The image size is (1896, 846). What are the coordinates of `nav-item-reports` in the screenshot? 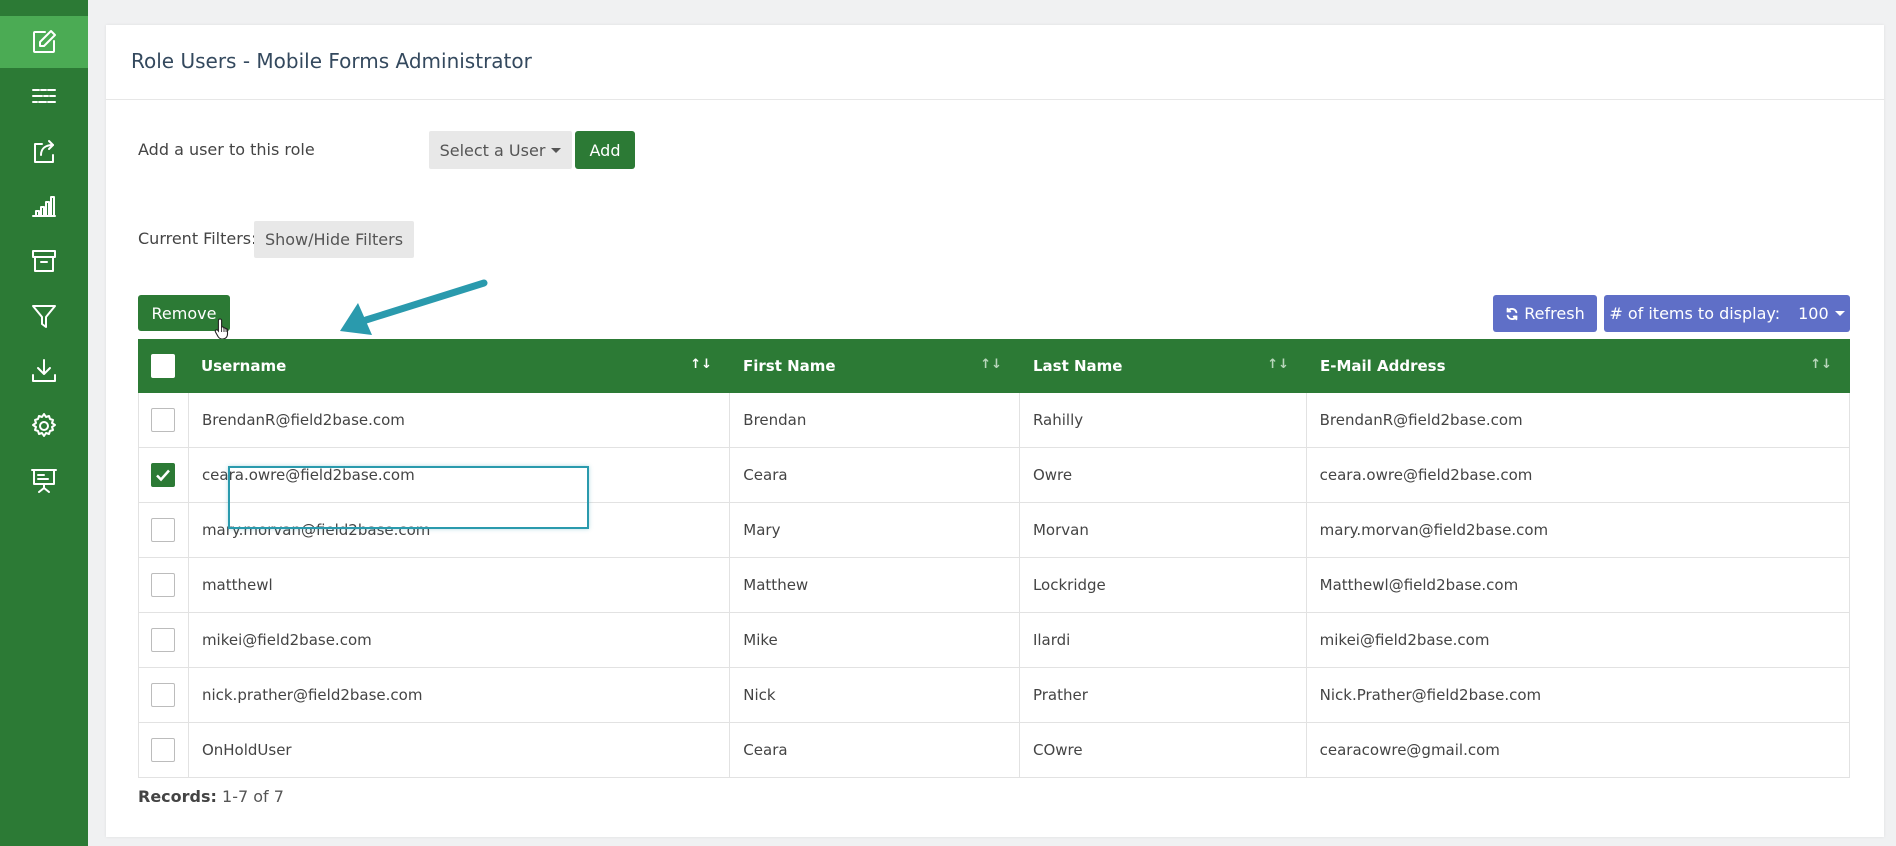 It's located at (44, 206).